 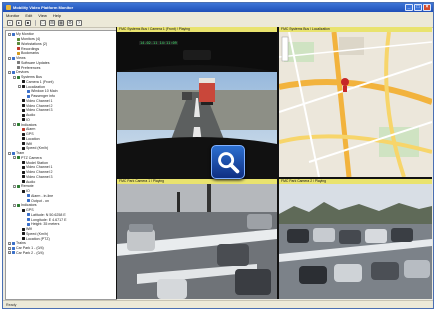 I want to click on timestamp-overlay: 14-02-11 14:11:09, so click(x=158, y=43).